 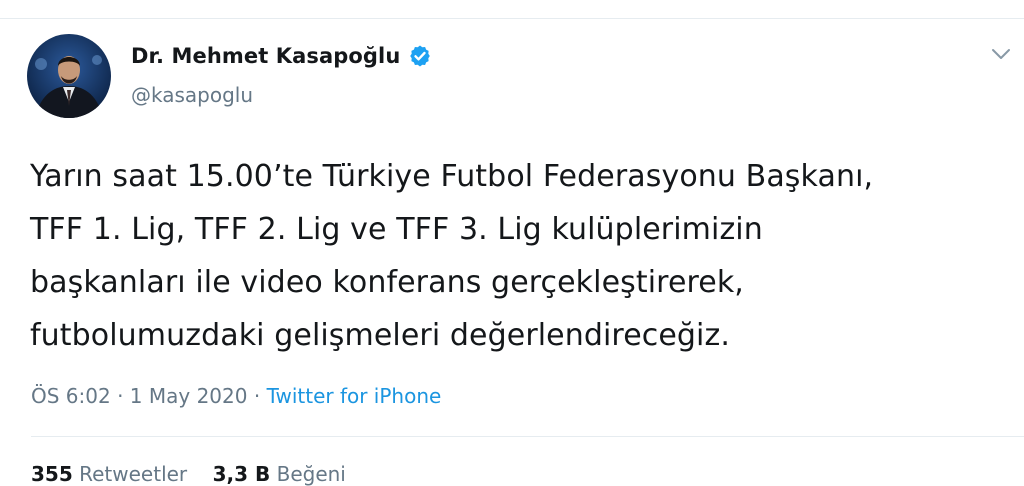 I want to click on likes-label: Beğeni, so click(x=311, y=474).